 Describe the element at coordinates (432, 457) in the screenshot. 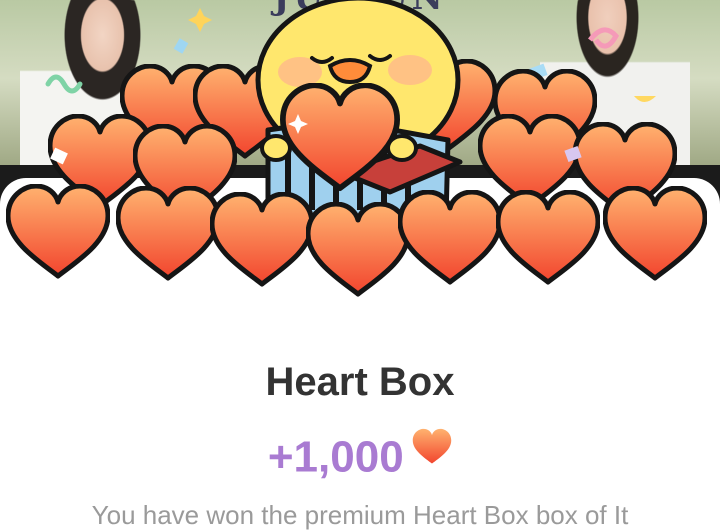

I see `heart-icon` at that location.